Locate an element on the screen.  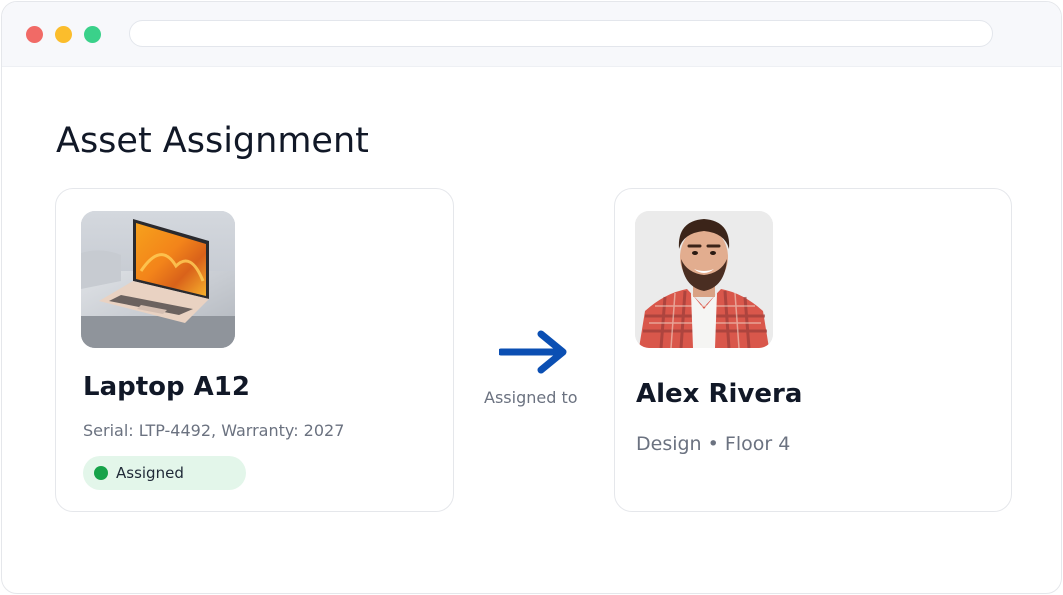
maximize-window-button is located at coordinates (92, 34).